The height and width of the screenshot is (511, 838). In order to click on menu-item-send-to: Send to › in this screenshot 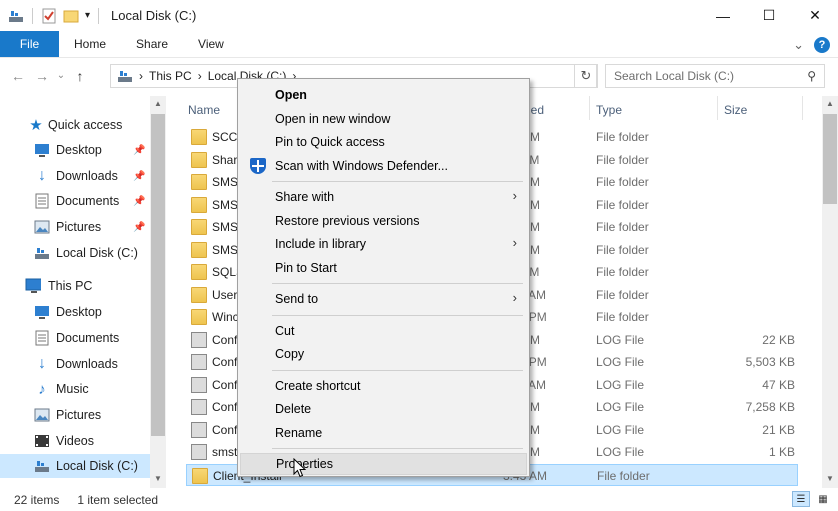, I will do `click(383, 299)`.